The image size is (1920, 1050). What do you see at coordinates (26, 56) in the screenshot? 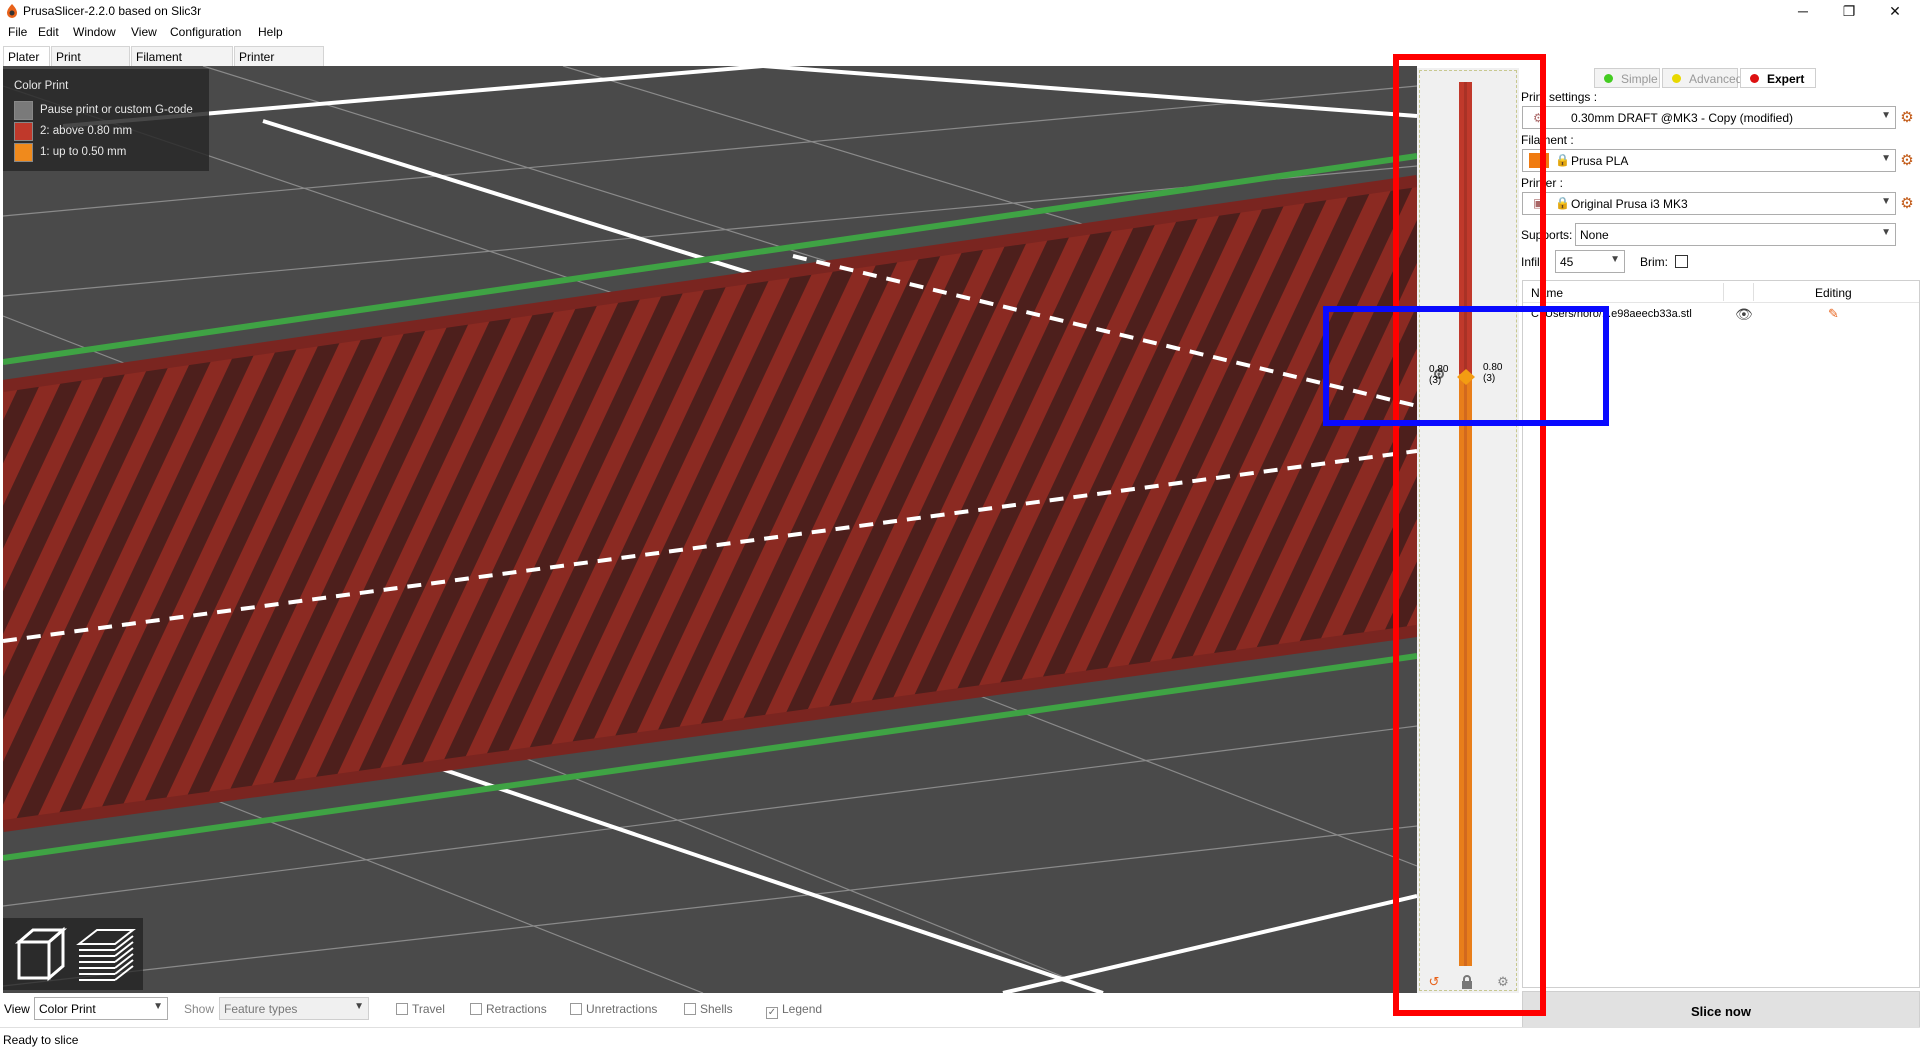
I see `tab-plater: Plater` at bounding box center [26, 56].